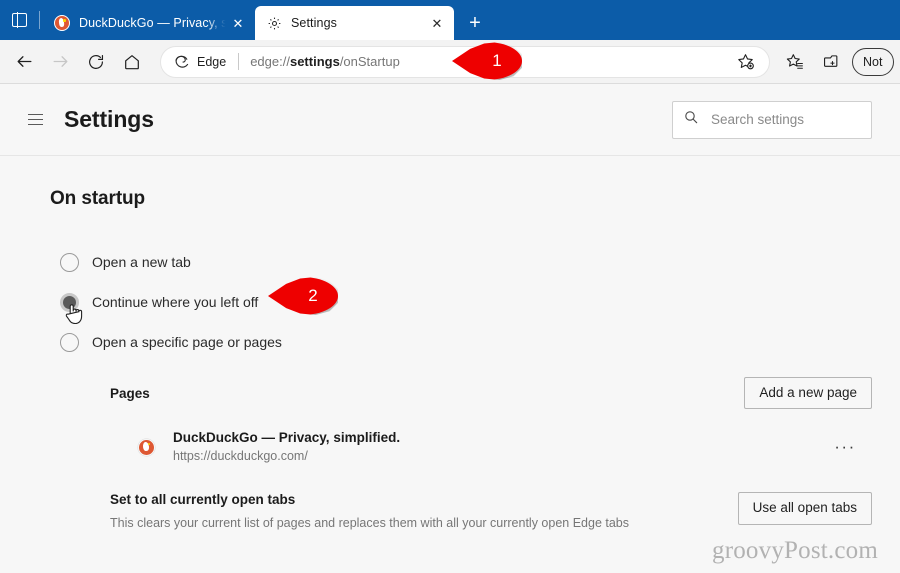 The image size is (900, 573). Describe the element at coordinates (240, 456) in the screenshot. I see `page-url-text: https://duckduckgo.com/` at that location.